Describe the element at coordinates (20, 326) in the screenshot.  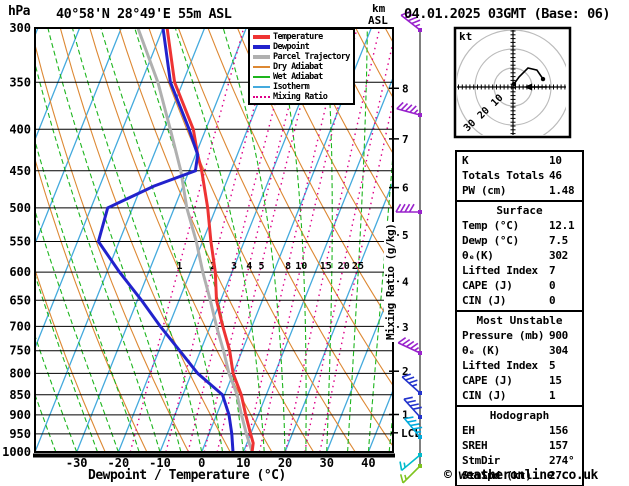
I see `pressure-tick-label: 700` at that location.